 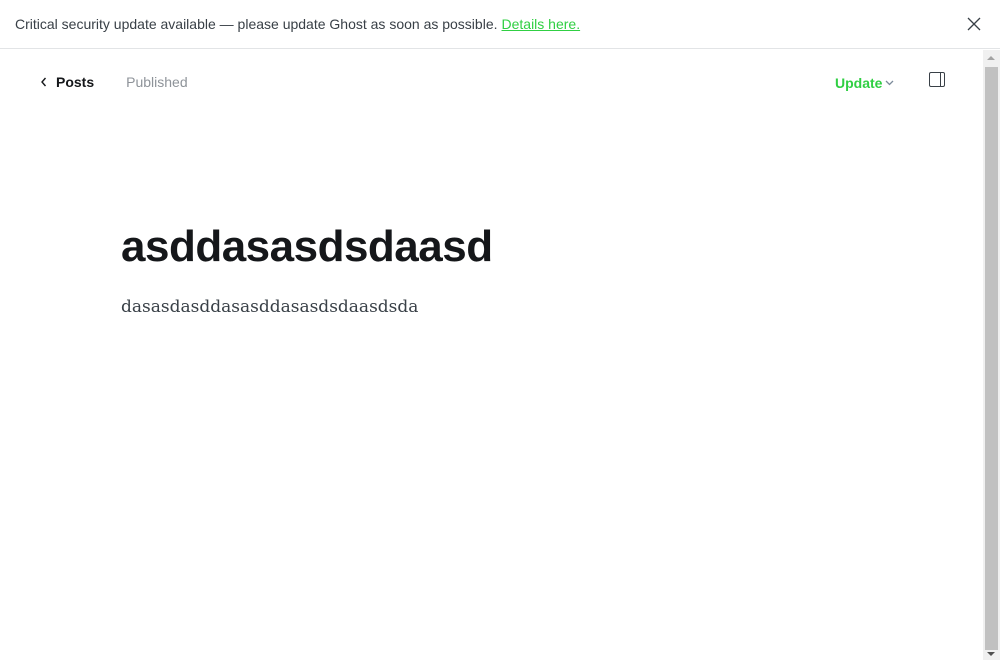 I want to click on scroll-up-icon, so click(x=991, y=58).